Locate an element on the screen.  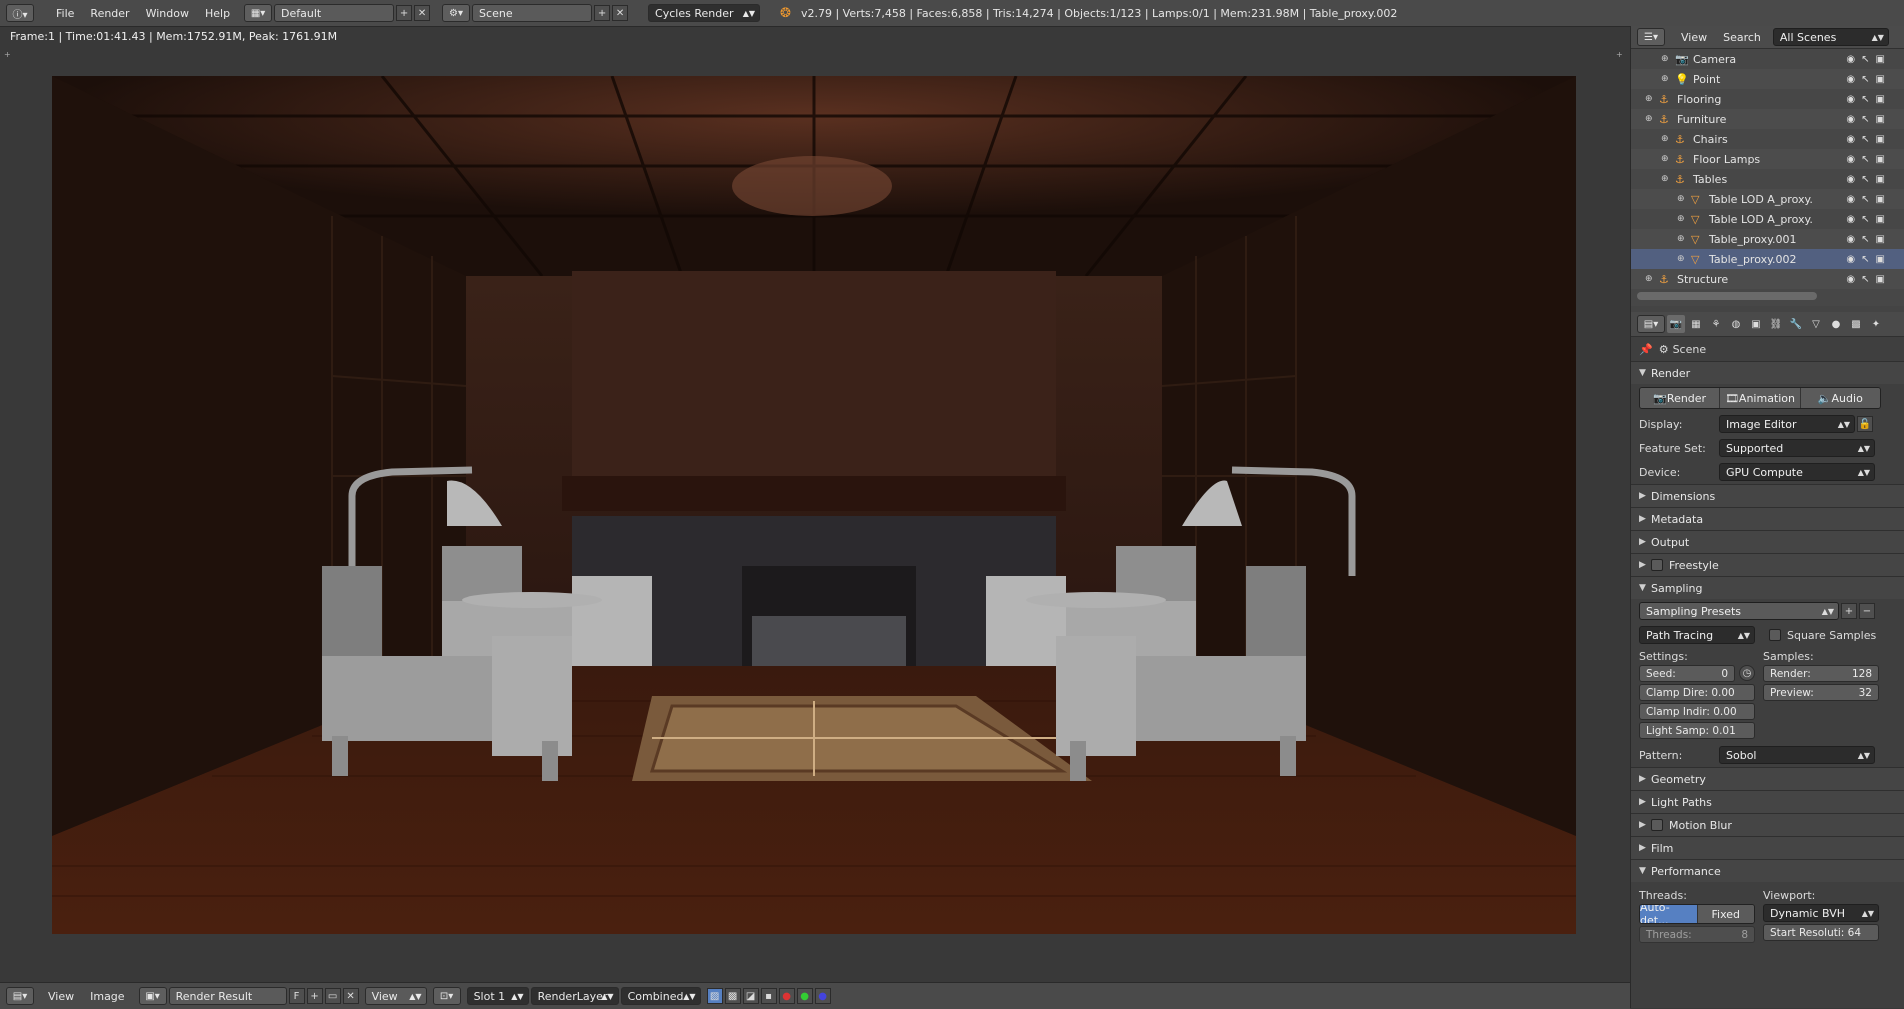
light-sampling-field: Light Samp: 0.01 is located at coordinates (1697, 730).